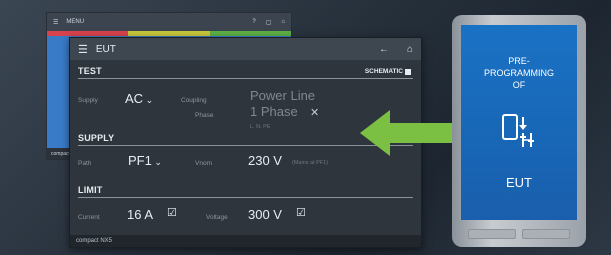 The height and width of the screenshot is (255, 611). I want to click on left-arrow-icon, so click(412, 133).